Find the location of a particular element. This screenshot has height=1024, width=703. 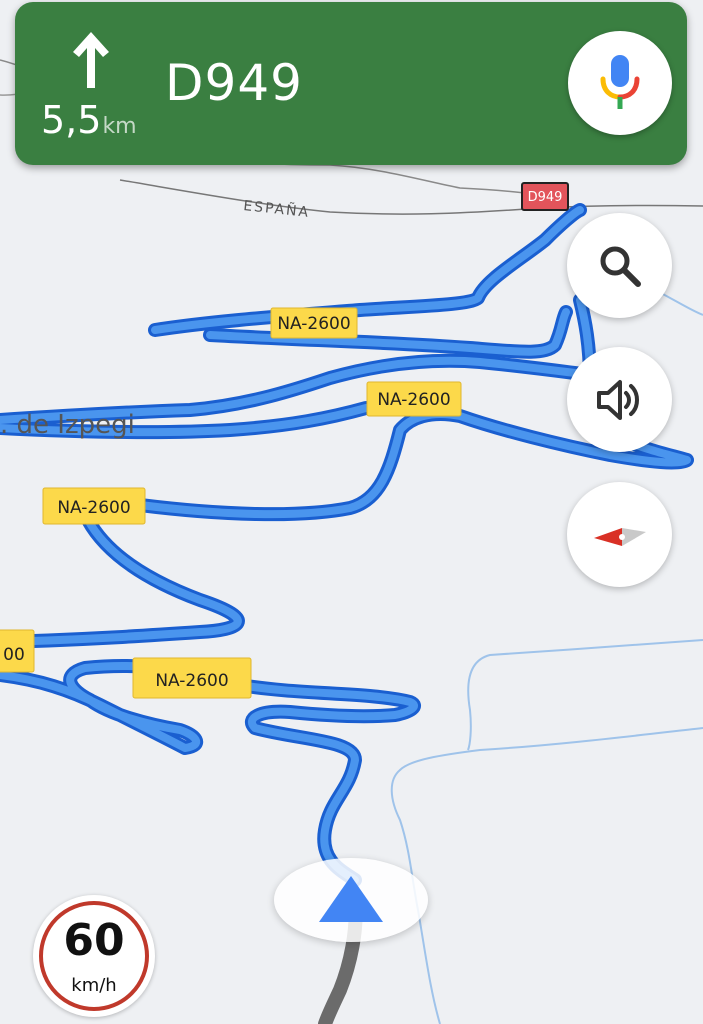

road-shield-partial: 00 is located at coordinates (17, 651).